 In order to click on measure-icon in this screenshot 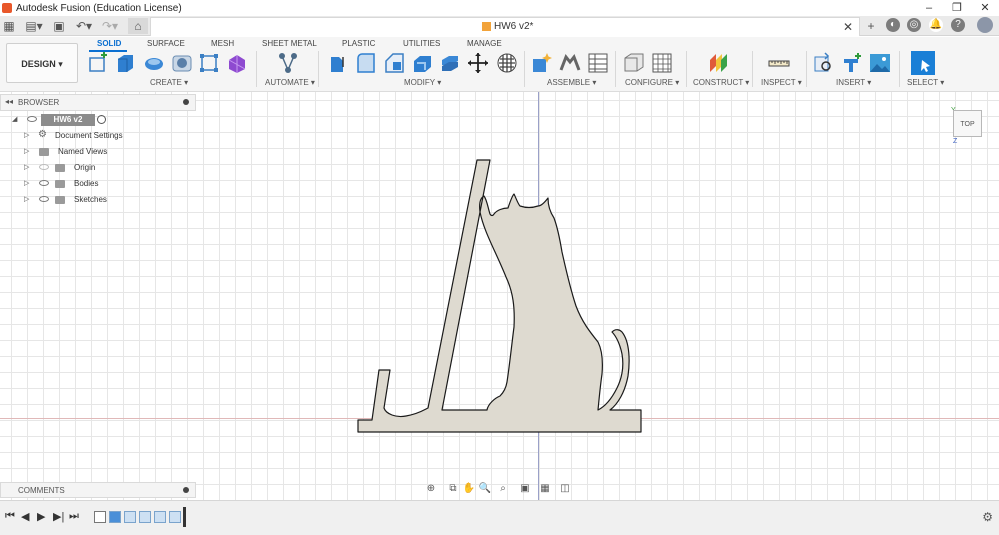, I will do `click(779, 63)`.